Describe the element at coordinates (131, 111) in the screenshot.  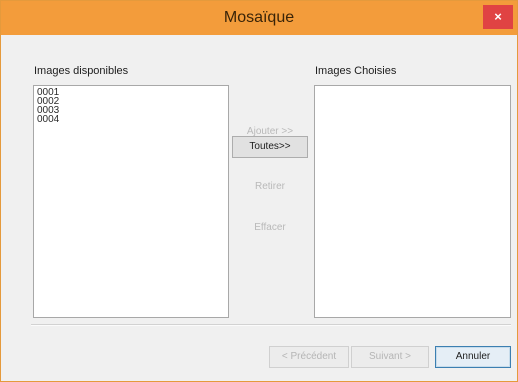
I see `list-item: 0003` at that location.